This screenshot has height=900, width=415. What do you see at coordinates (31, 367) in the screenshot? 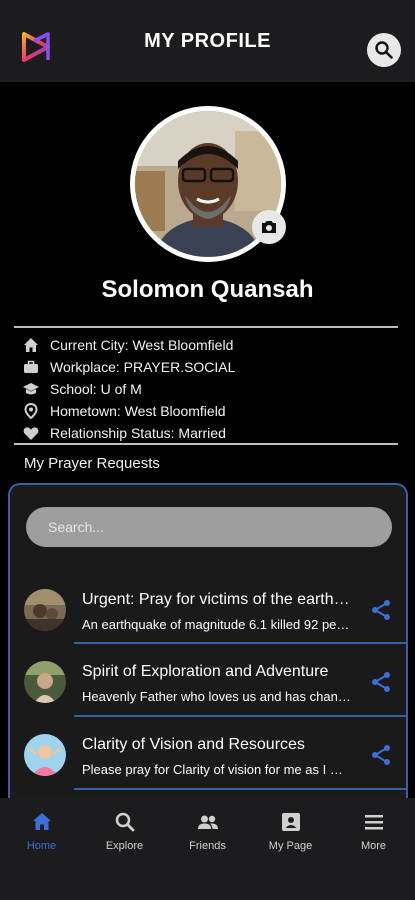
I see `briefcase-icon` at bounding box center [31, 367].